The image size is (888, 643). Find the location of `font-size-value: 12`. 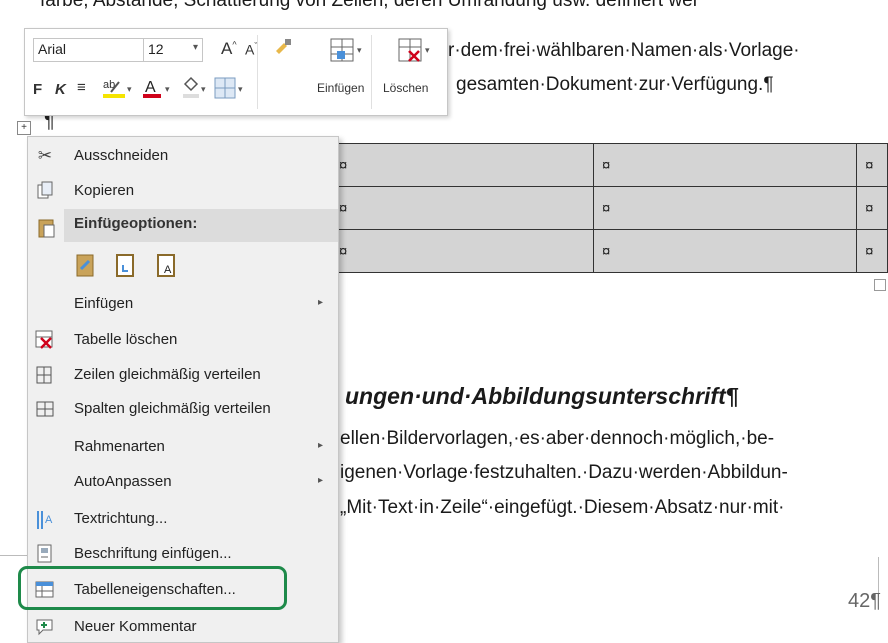

font-size-value: 12 is located at coordinates (156, 49).